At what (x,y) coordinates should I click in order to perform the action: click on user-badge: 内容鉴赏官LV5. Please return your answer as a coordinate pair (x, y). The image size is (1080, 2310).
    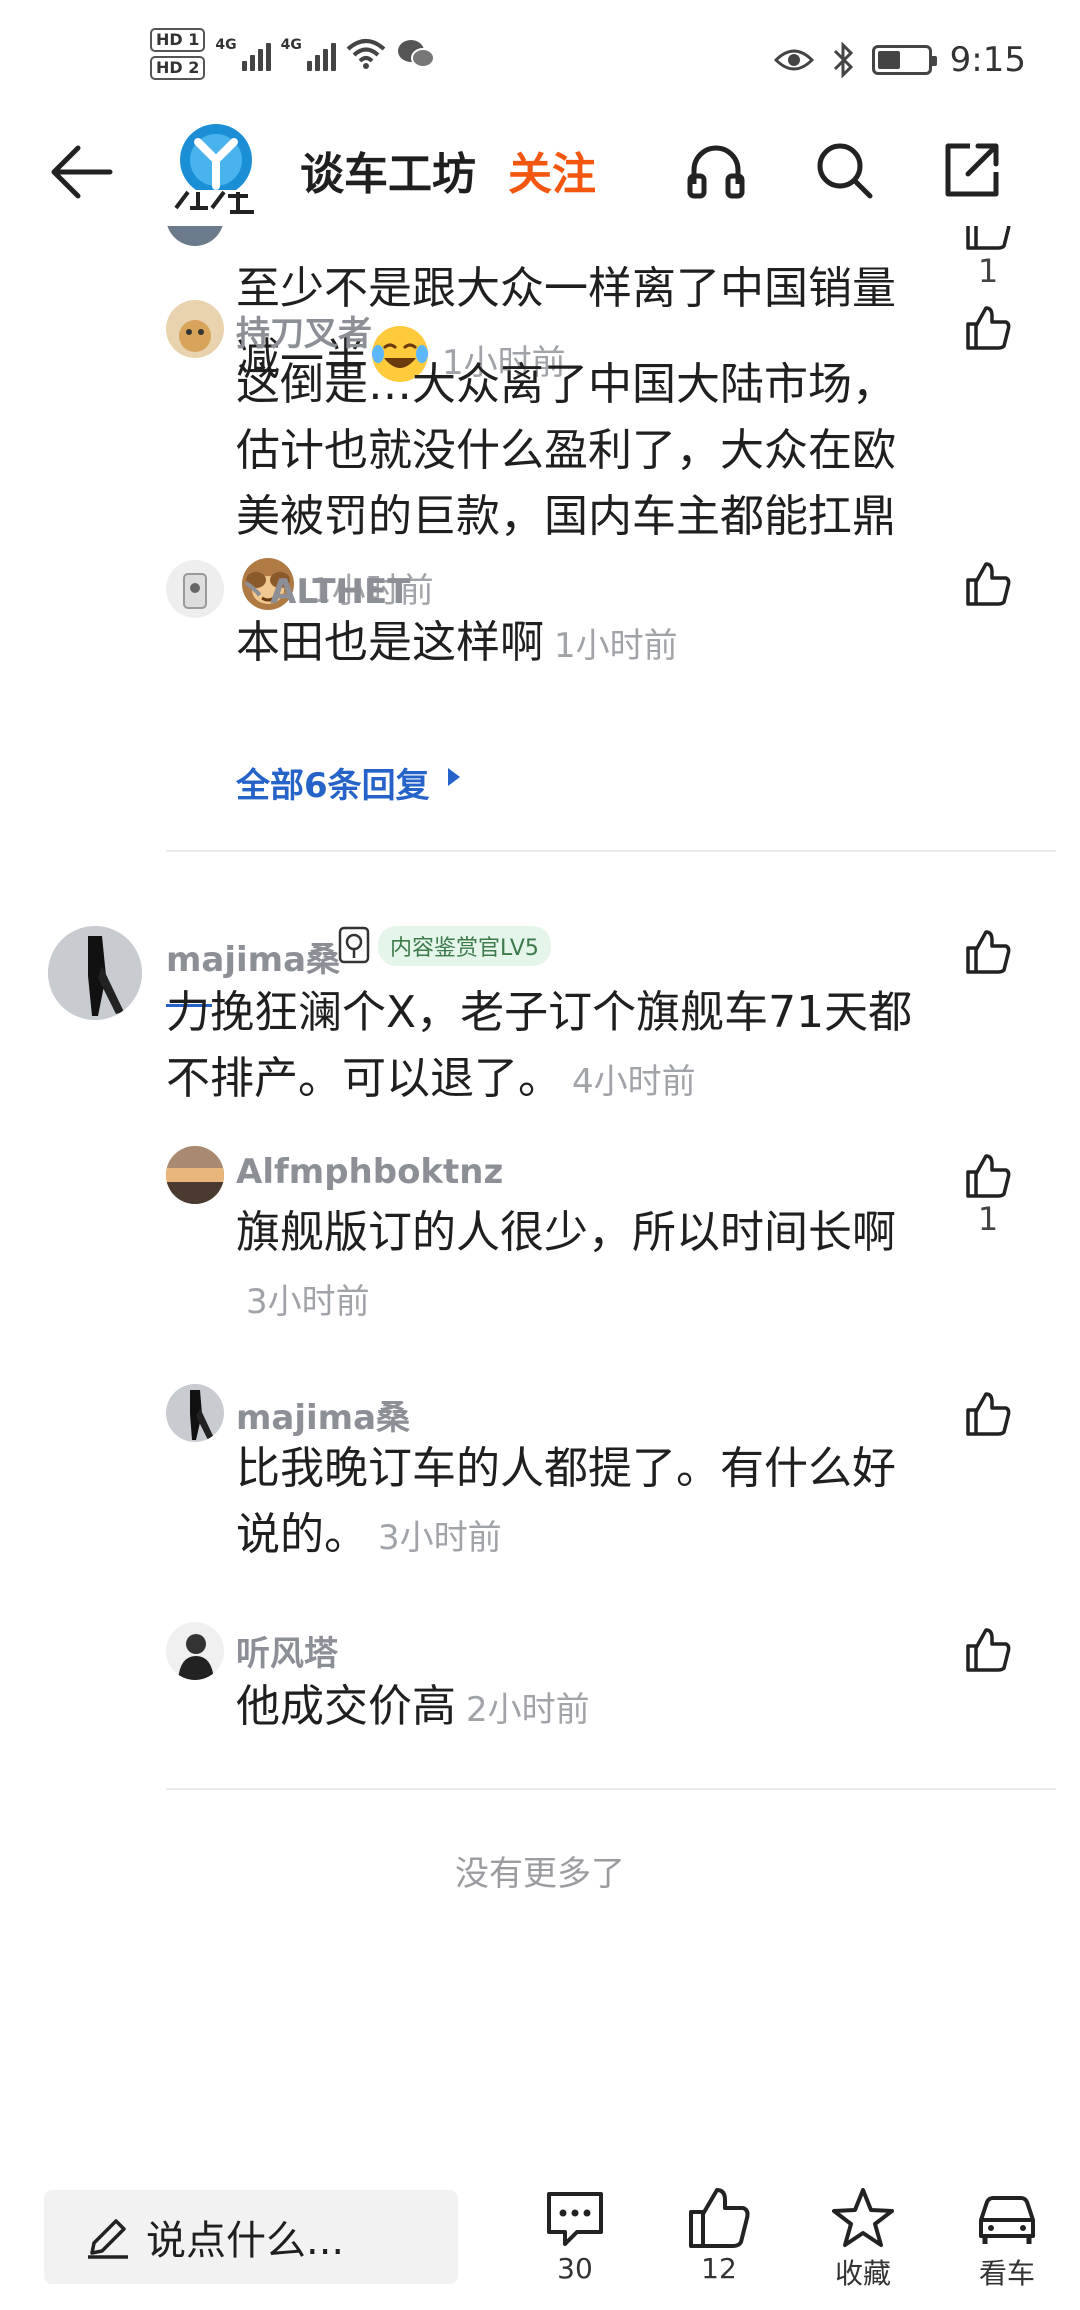
    Looking at the image, I should click on (443, 946).